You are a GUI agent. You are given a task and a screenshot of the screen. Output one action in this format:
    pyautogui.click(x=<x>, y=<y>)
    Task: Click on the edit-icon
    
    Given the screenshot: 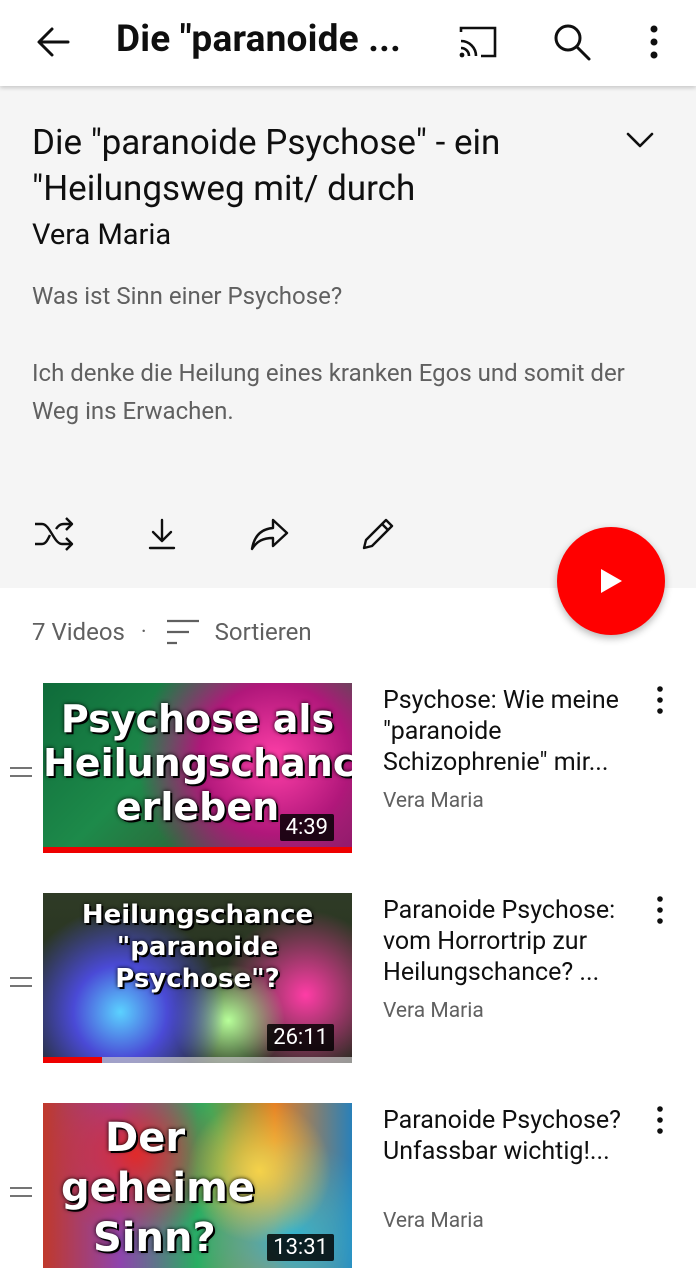 What is the action you would take?
    pyautogui.click(x=378, y=534)
    